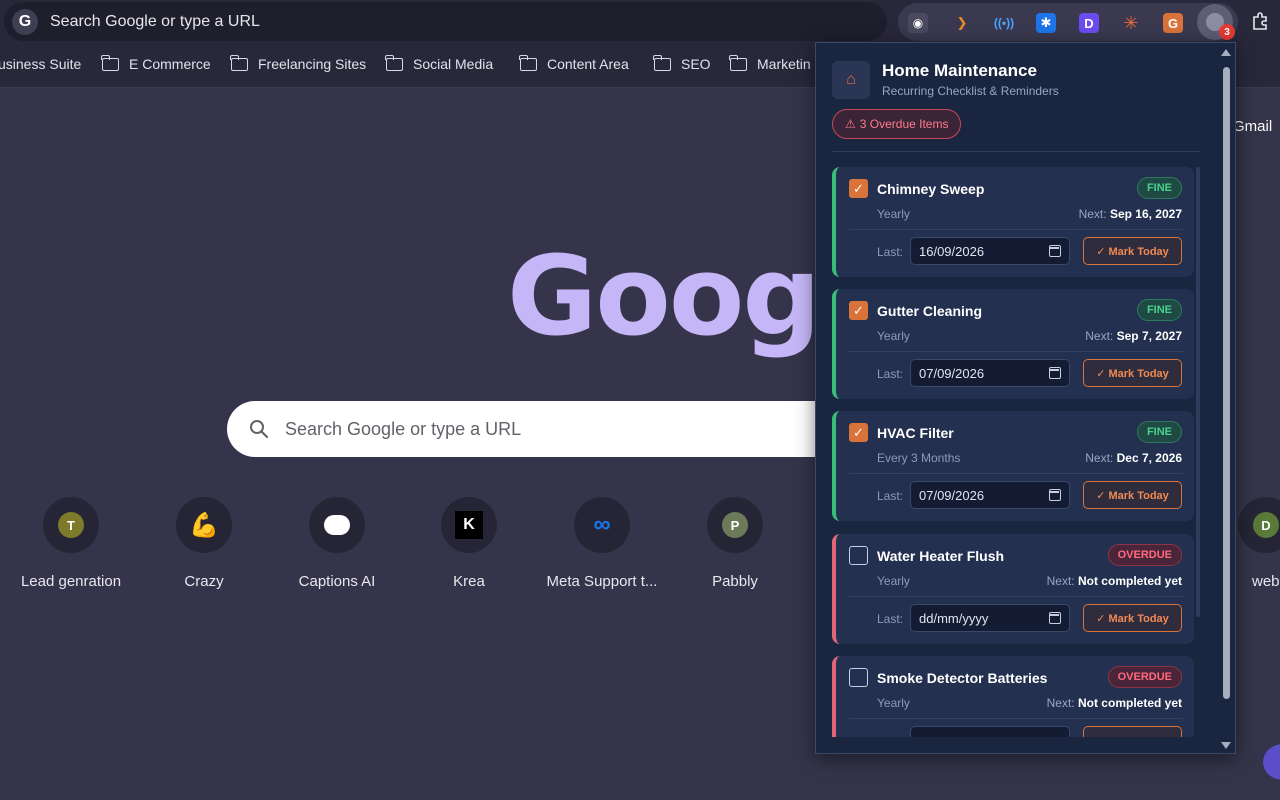  Describe the element at coordinates (1114, 703) in the screenshot. I see `next-due: Next: Not completed yet` at that location.